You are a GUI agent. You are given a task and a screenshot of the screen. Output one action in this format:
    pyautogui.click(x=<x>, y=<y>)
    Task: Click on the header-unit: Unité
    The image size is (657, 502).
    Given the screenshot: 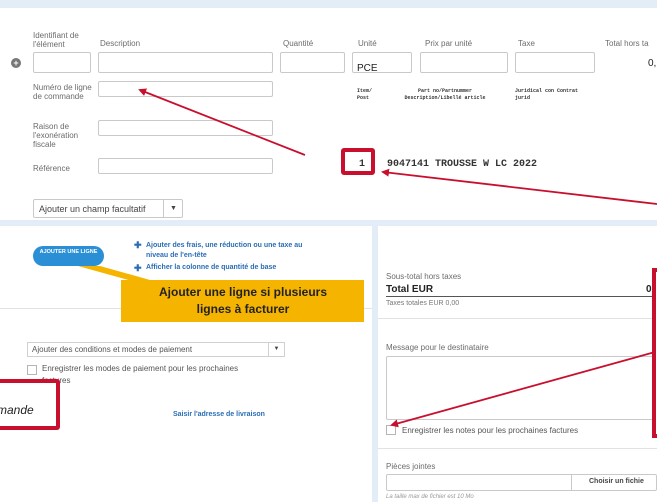 What is the action you would take?
    pyautogui.click(x=367, y=43)
    